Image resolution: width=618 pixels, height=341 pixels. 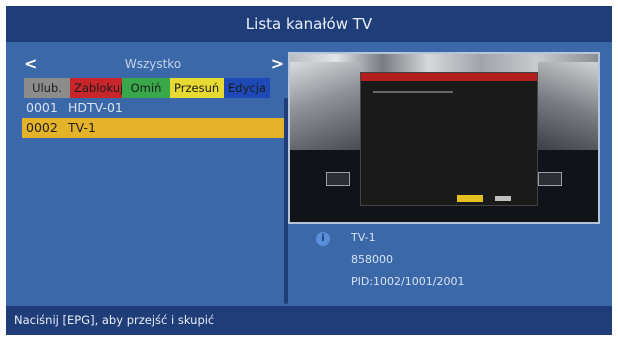 I want to click on channel-number: 0001, so click(x=42, y=107).